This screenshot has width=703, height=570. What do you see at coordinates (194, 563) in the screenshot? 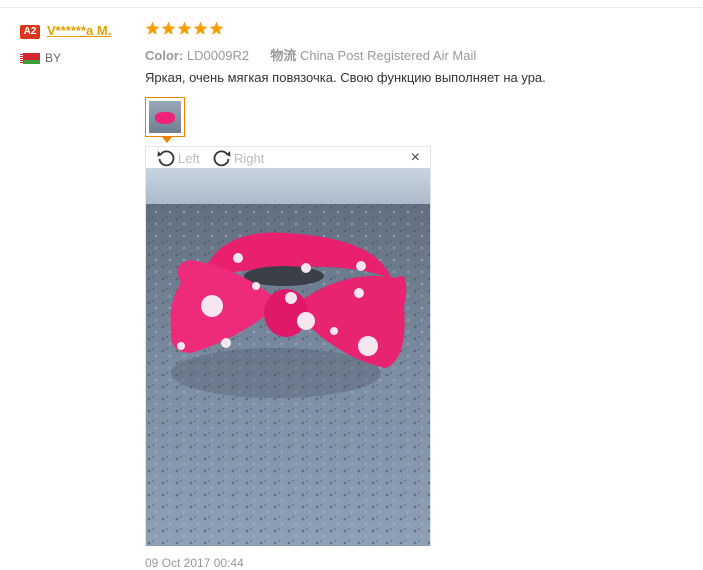
I see `review-date: 09 Oct 2017 00:44` at bounding box center [194, 563].